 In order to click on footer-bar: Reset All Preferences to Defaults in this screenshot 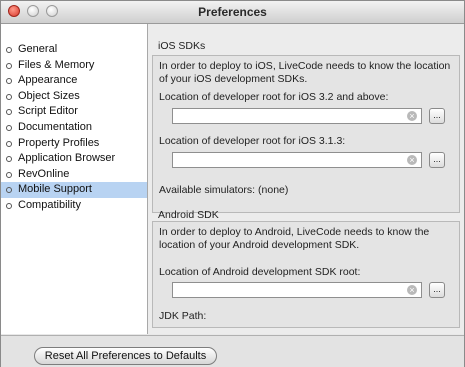, I will do `click(232, 351)`.